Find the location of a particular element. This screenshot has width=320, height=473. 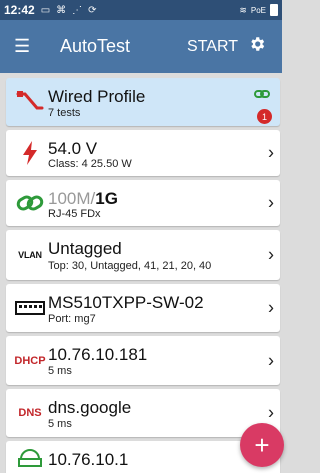

menu-icon: ☰ is located at coordinates (19, 46).